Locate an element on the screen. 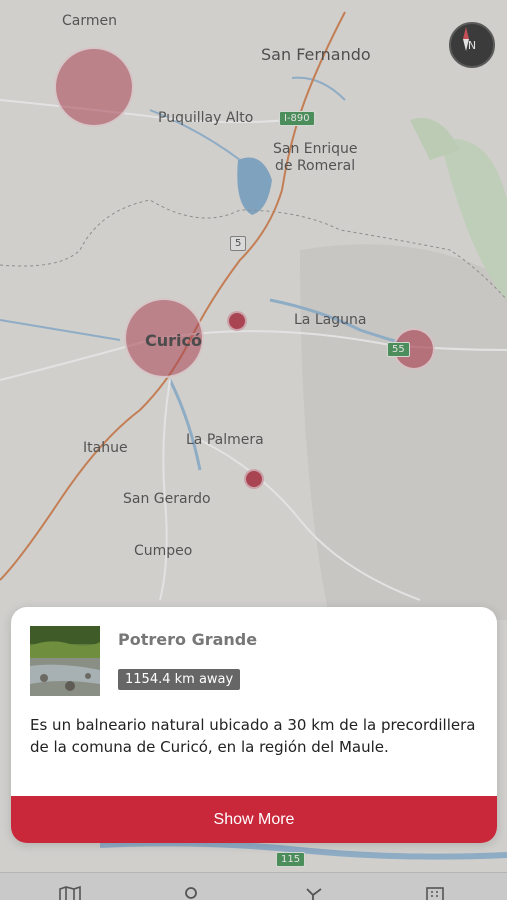  compass-button: N is located at coordinates (472, 45).